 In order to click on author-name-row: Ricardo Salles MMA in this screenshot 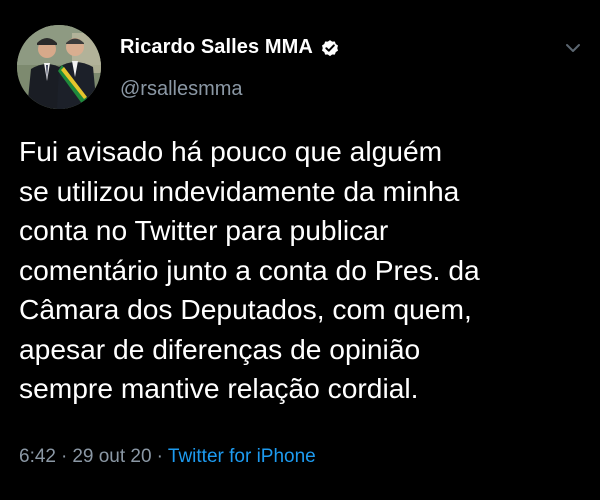, I will do `click(230, 47)`.